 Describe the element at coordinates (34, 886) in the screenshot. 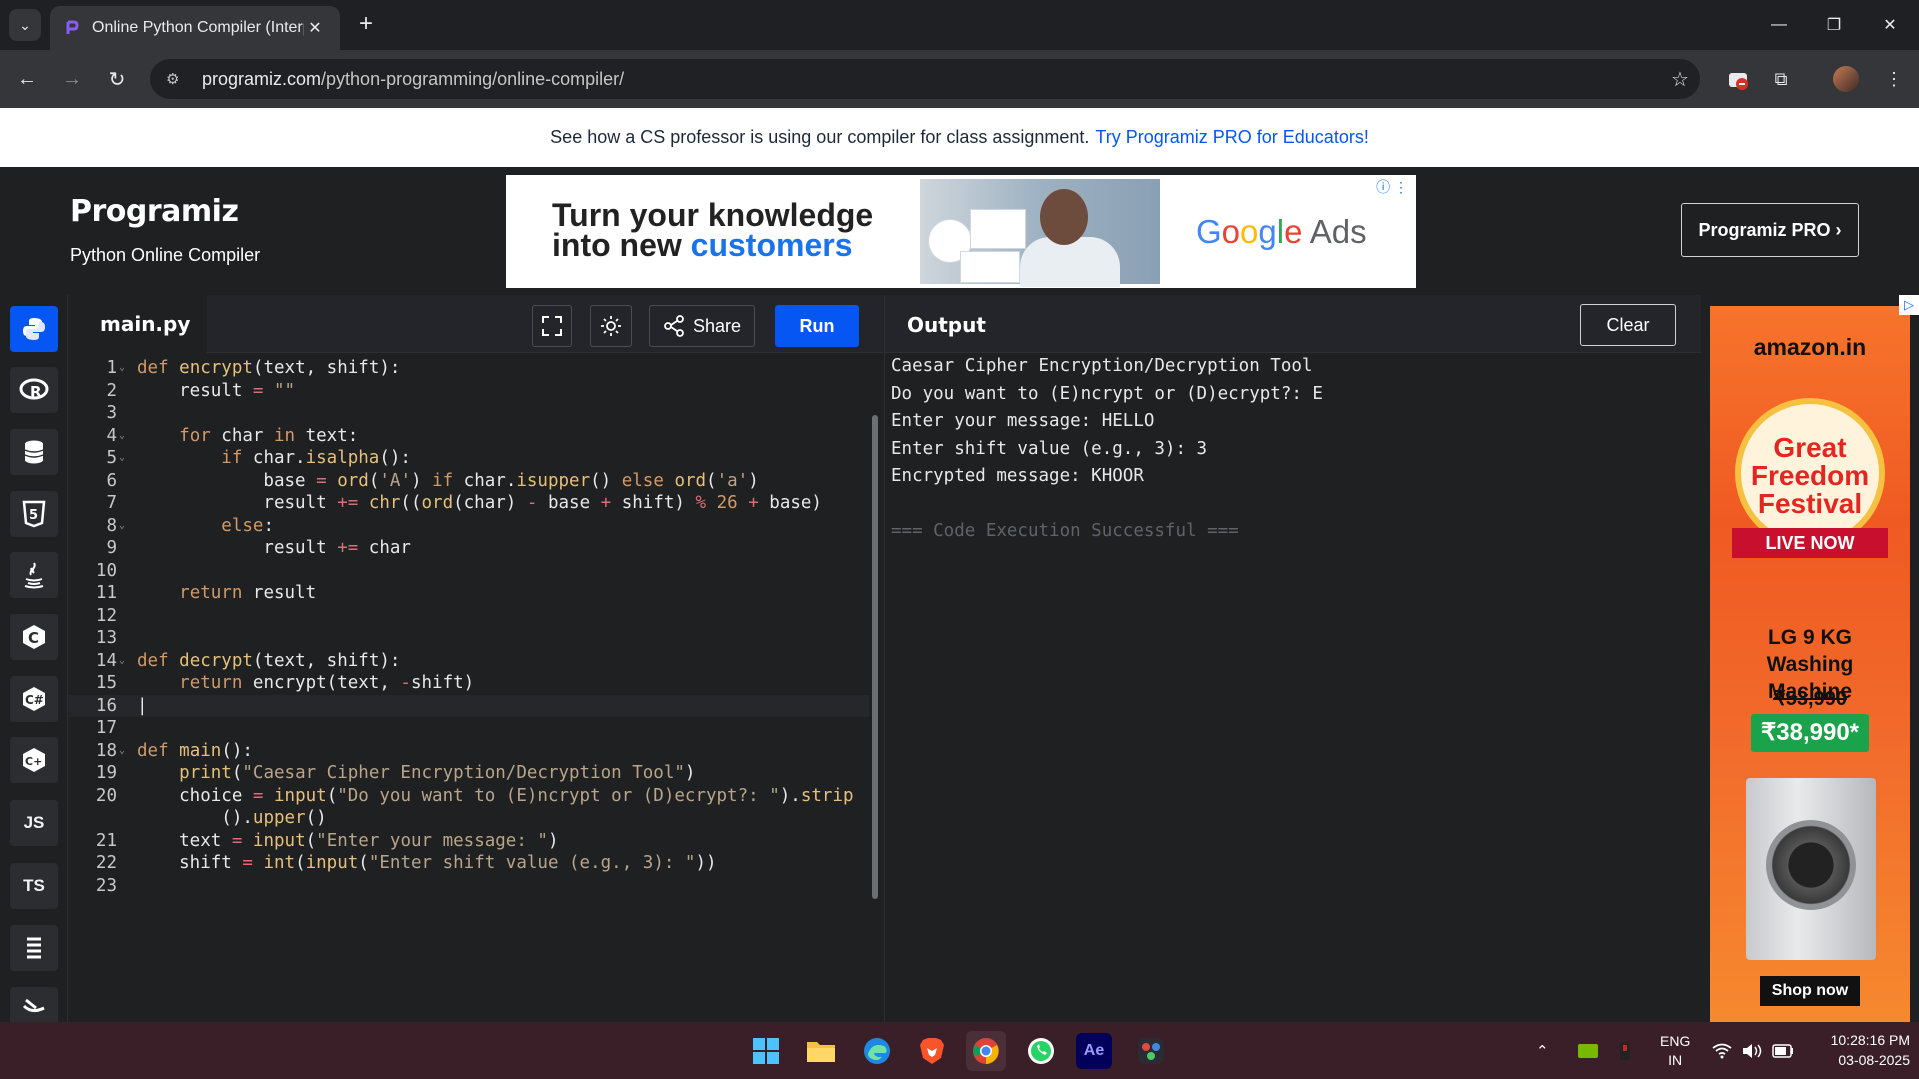

I see `typescript-lang-icon: TS` at that location.